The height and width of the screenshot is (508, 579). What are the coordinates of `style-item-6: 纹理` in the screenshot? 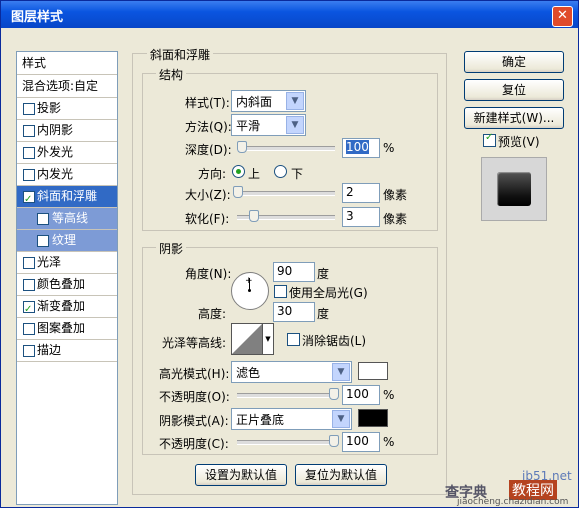 It's located at (67, 241).